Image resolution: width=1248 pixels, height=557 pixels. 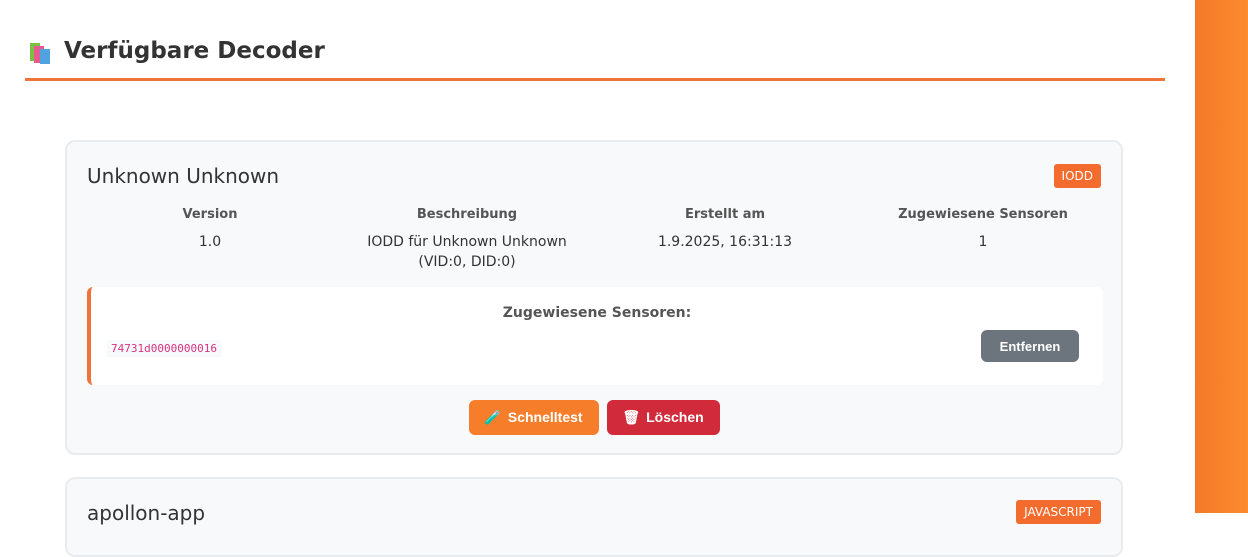 What do you see at coordinates (594, 517) in the screenshot?
I see `decoder-card: apollon-app JAVASCRIPT` at bounding box center [594, 517].